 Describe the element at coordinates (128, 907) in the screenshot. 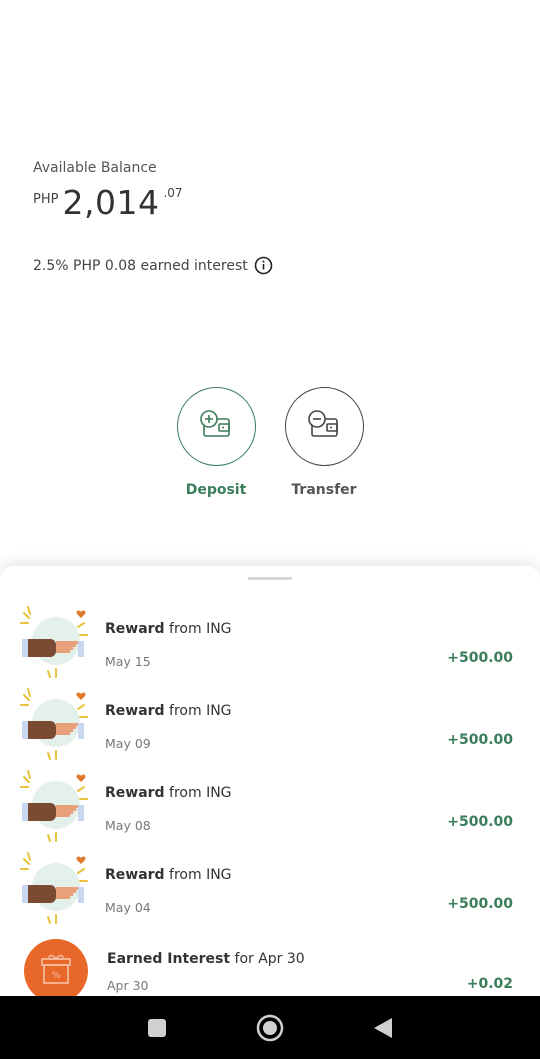

I see `transaction-date: May 04` at that location.